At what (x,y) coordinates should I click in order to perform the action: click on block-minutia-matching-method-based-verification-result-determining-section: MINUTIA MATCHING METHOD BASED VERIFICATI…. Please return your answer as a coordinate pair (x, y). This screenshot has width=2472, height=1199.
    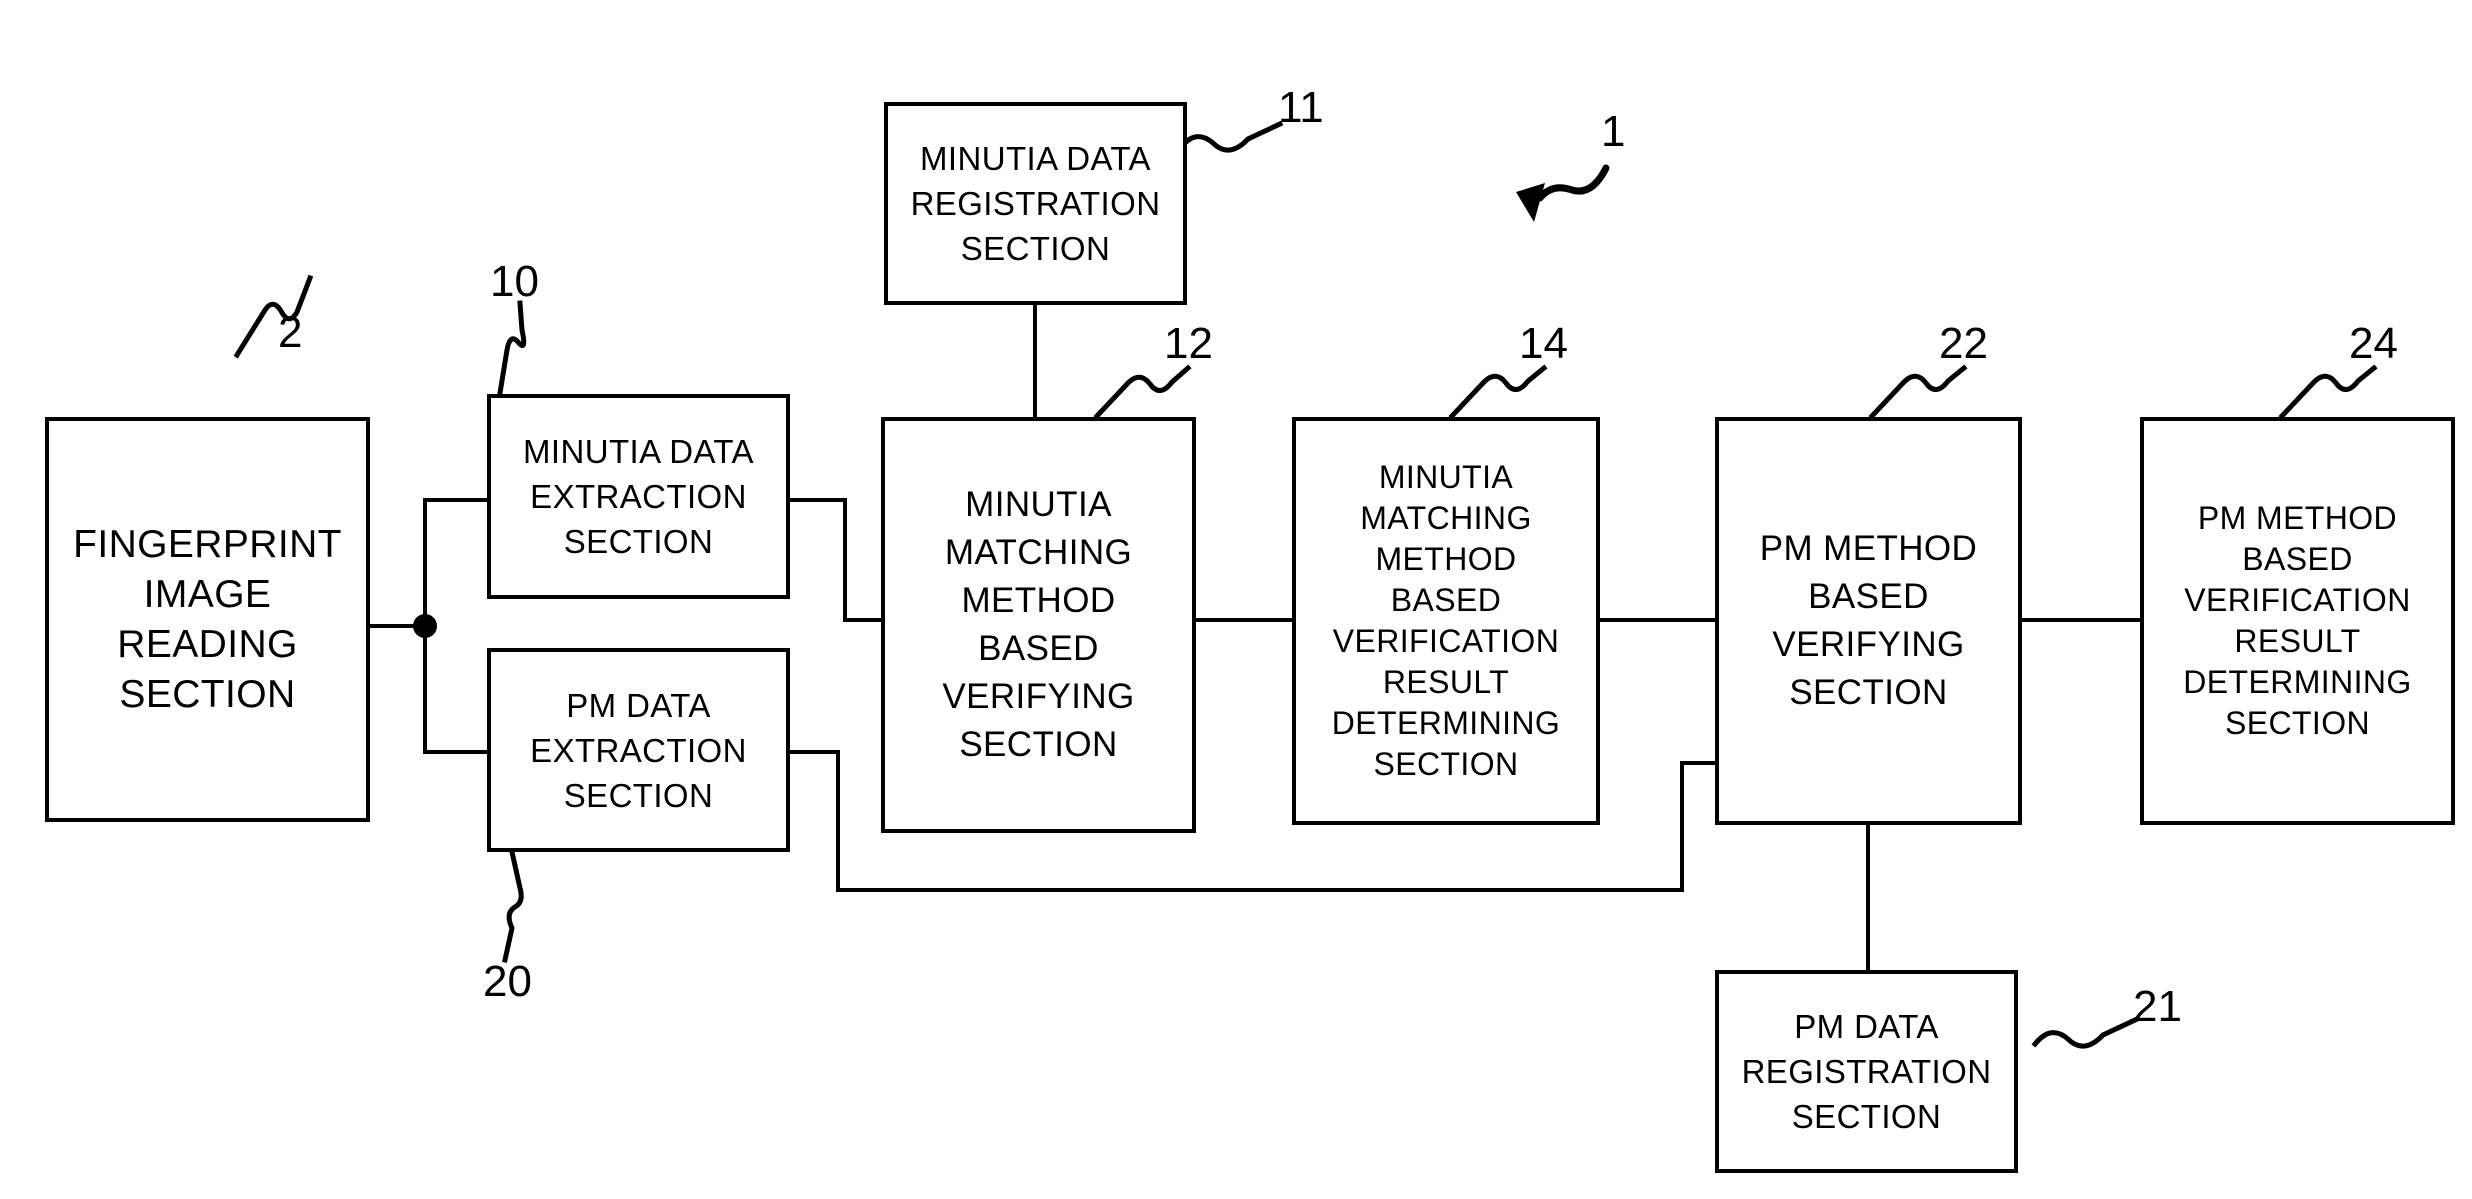
    Looking at the image, I should click on (1446, 621).